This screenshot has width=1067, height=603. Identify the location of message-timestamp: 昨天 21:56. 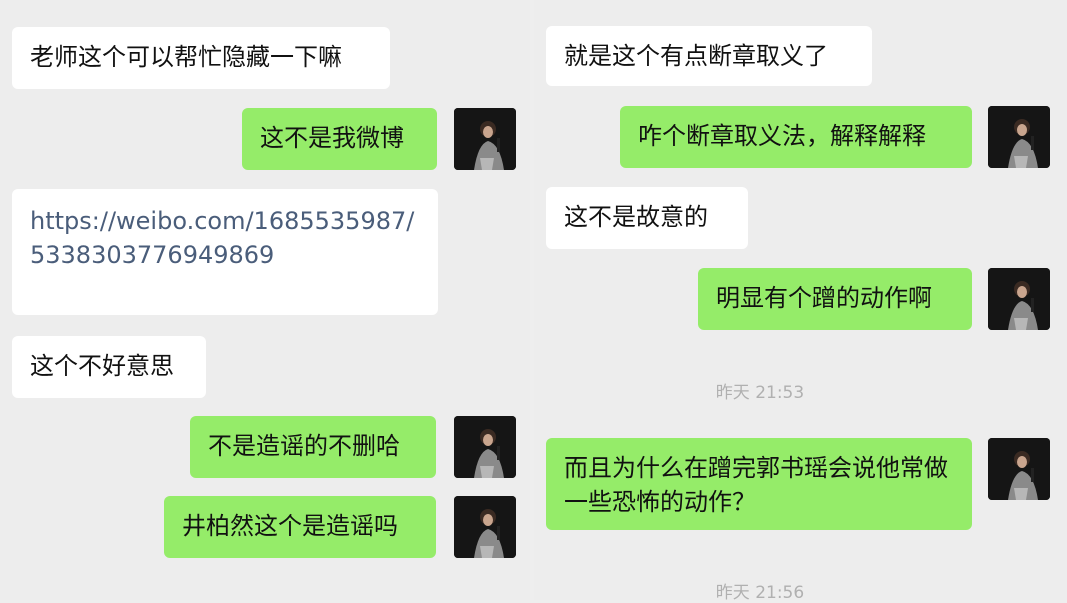
(760, 593).